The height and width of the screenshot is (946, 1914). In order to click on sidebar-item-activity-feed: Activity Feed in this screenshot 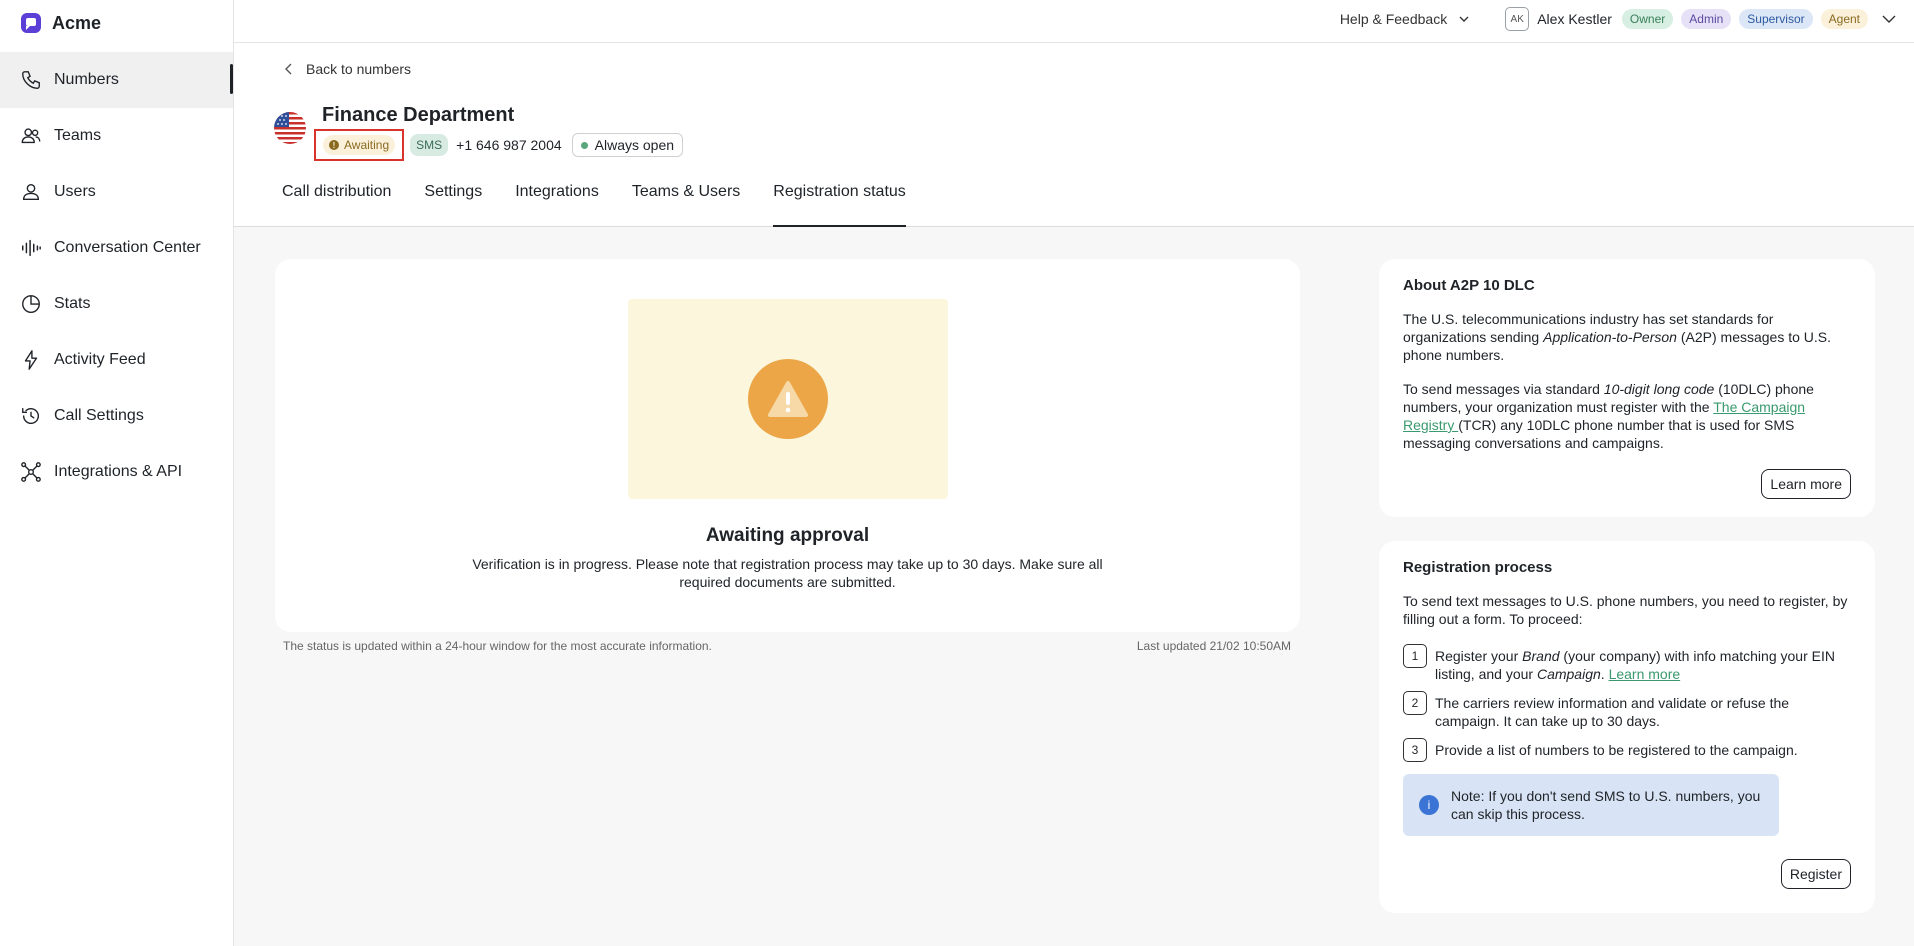, I will do `click(116, 360)`.